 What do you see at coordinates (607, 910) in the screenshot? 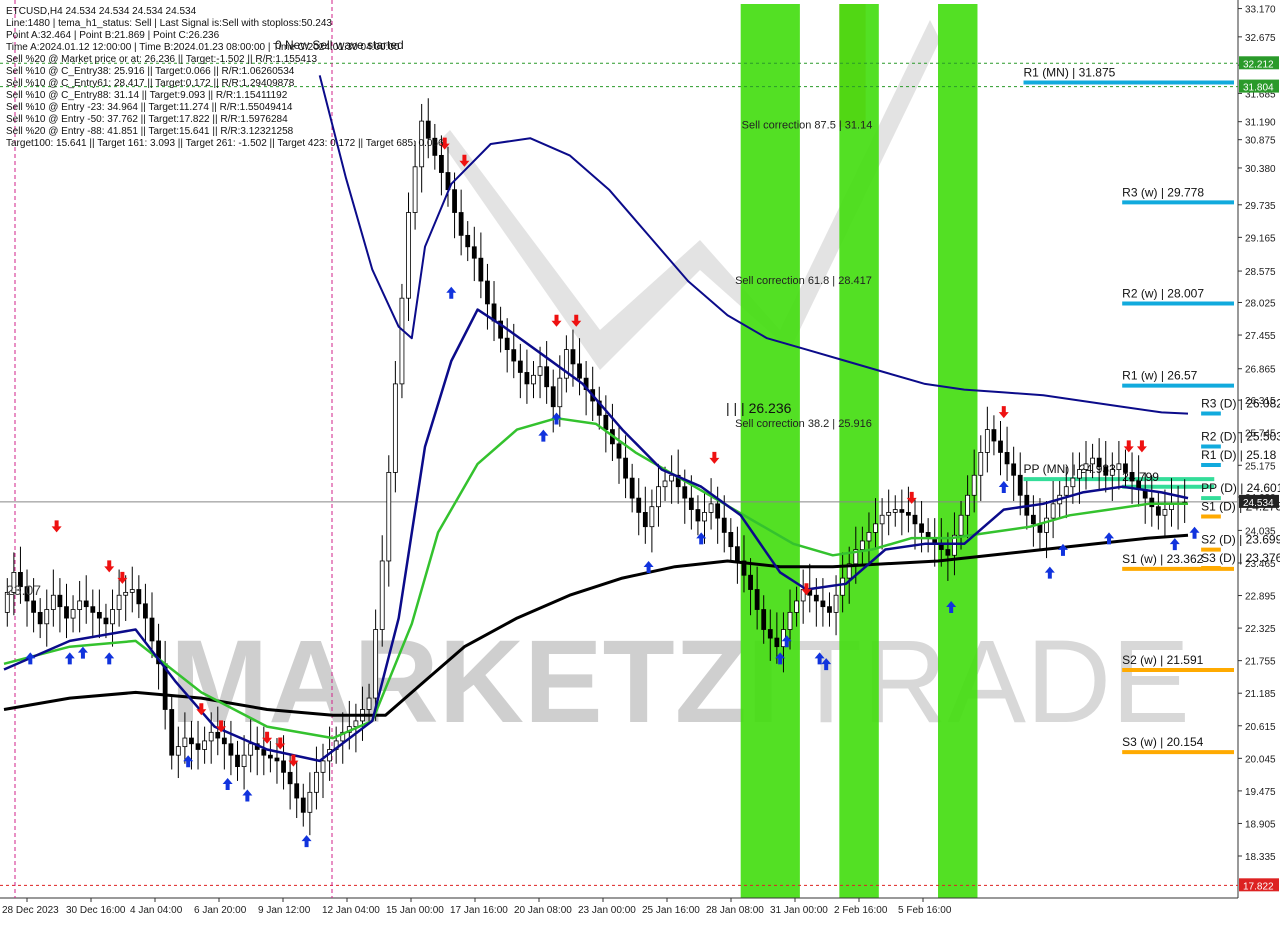
I see `x-tick-label: 23 Jan 00:00` at bounding box center [607, 910].